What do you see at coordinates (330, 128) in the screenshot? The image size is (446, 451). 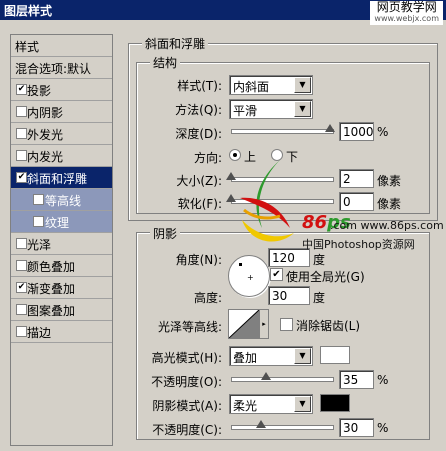 I see `depth-slider-thumb` at bounding box center [330, 128].